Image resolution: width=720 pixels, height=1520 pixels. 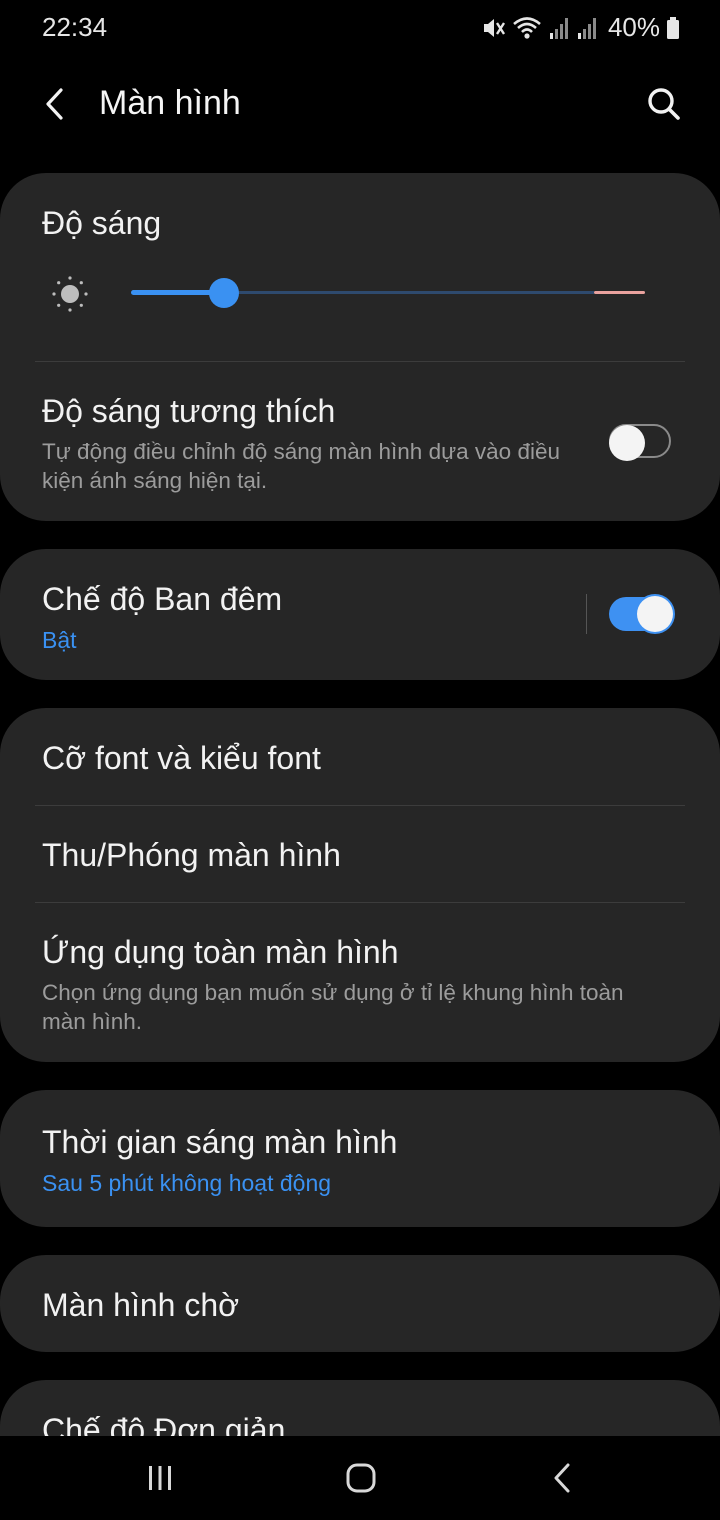 I want to click on home-icon, so click(x=361, y=1478).